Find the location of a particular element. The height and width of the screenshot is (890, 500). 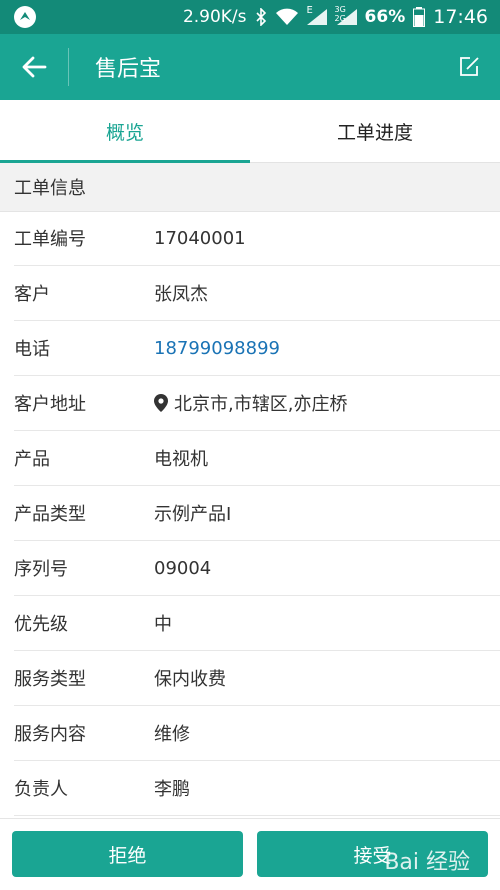

field-label: 优先级 is located at coordinates (41, 624).